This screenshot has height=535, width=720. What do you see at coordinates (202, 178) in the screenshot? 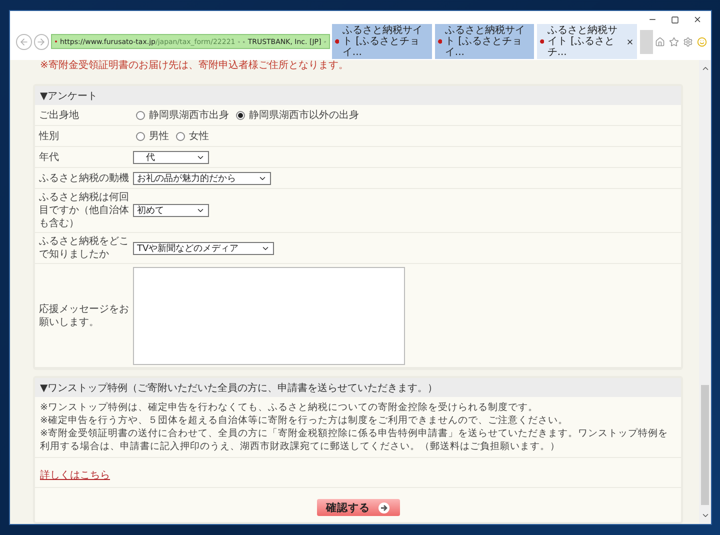
I see `dropdown: お礼の品が魅力的だから` at bounding box center [202, 178].